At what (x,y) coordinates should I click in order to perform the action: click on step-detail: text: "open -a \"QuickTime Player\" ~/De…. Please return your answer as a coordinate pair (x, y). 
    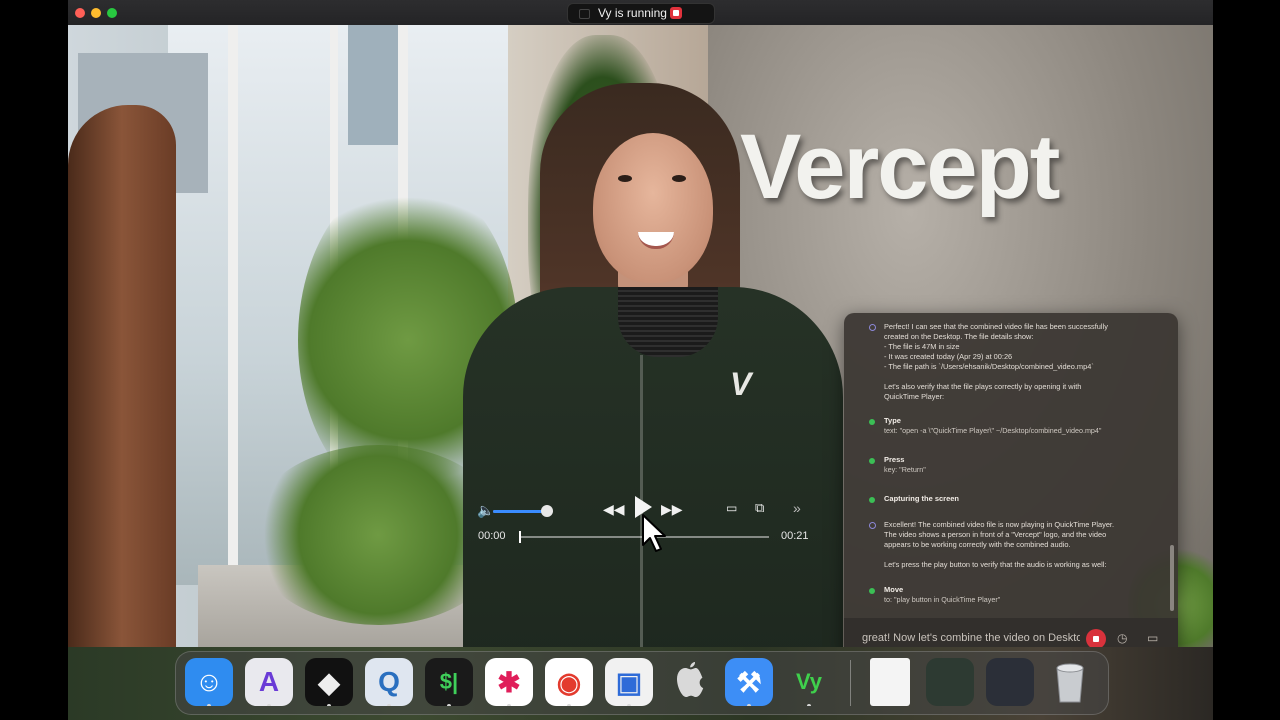
    Looking at the image, I should click on (993, 430).